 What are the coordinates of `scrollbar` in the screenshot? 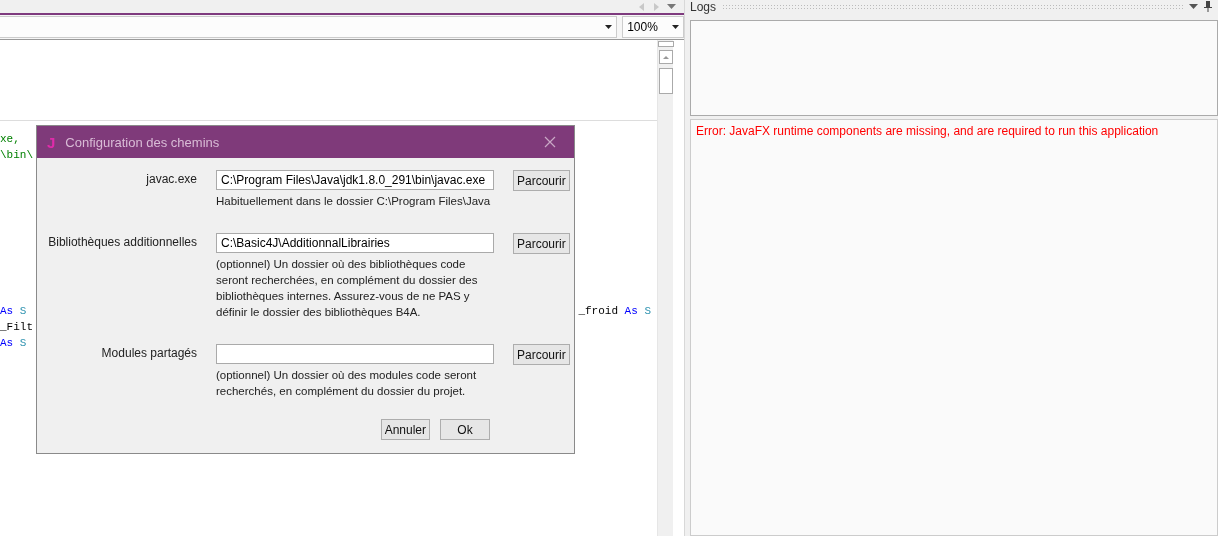 It's located at (665, 288).